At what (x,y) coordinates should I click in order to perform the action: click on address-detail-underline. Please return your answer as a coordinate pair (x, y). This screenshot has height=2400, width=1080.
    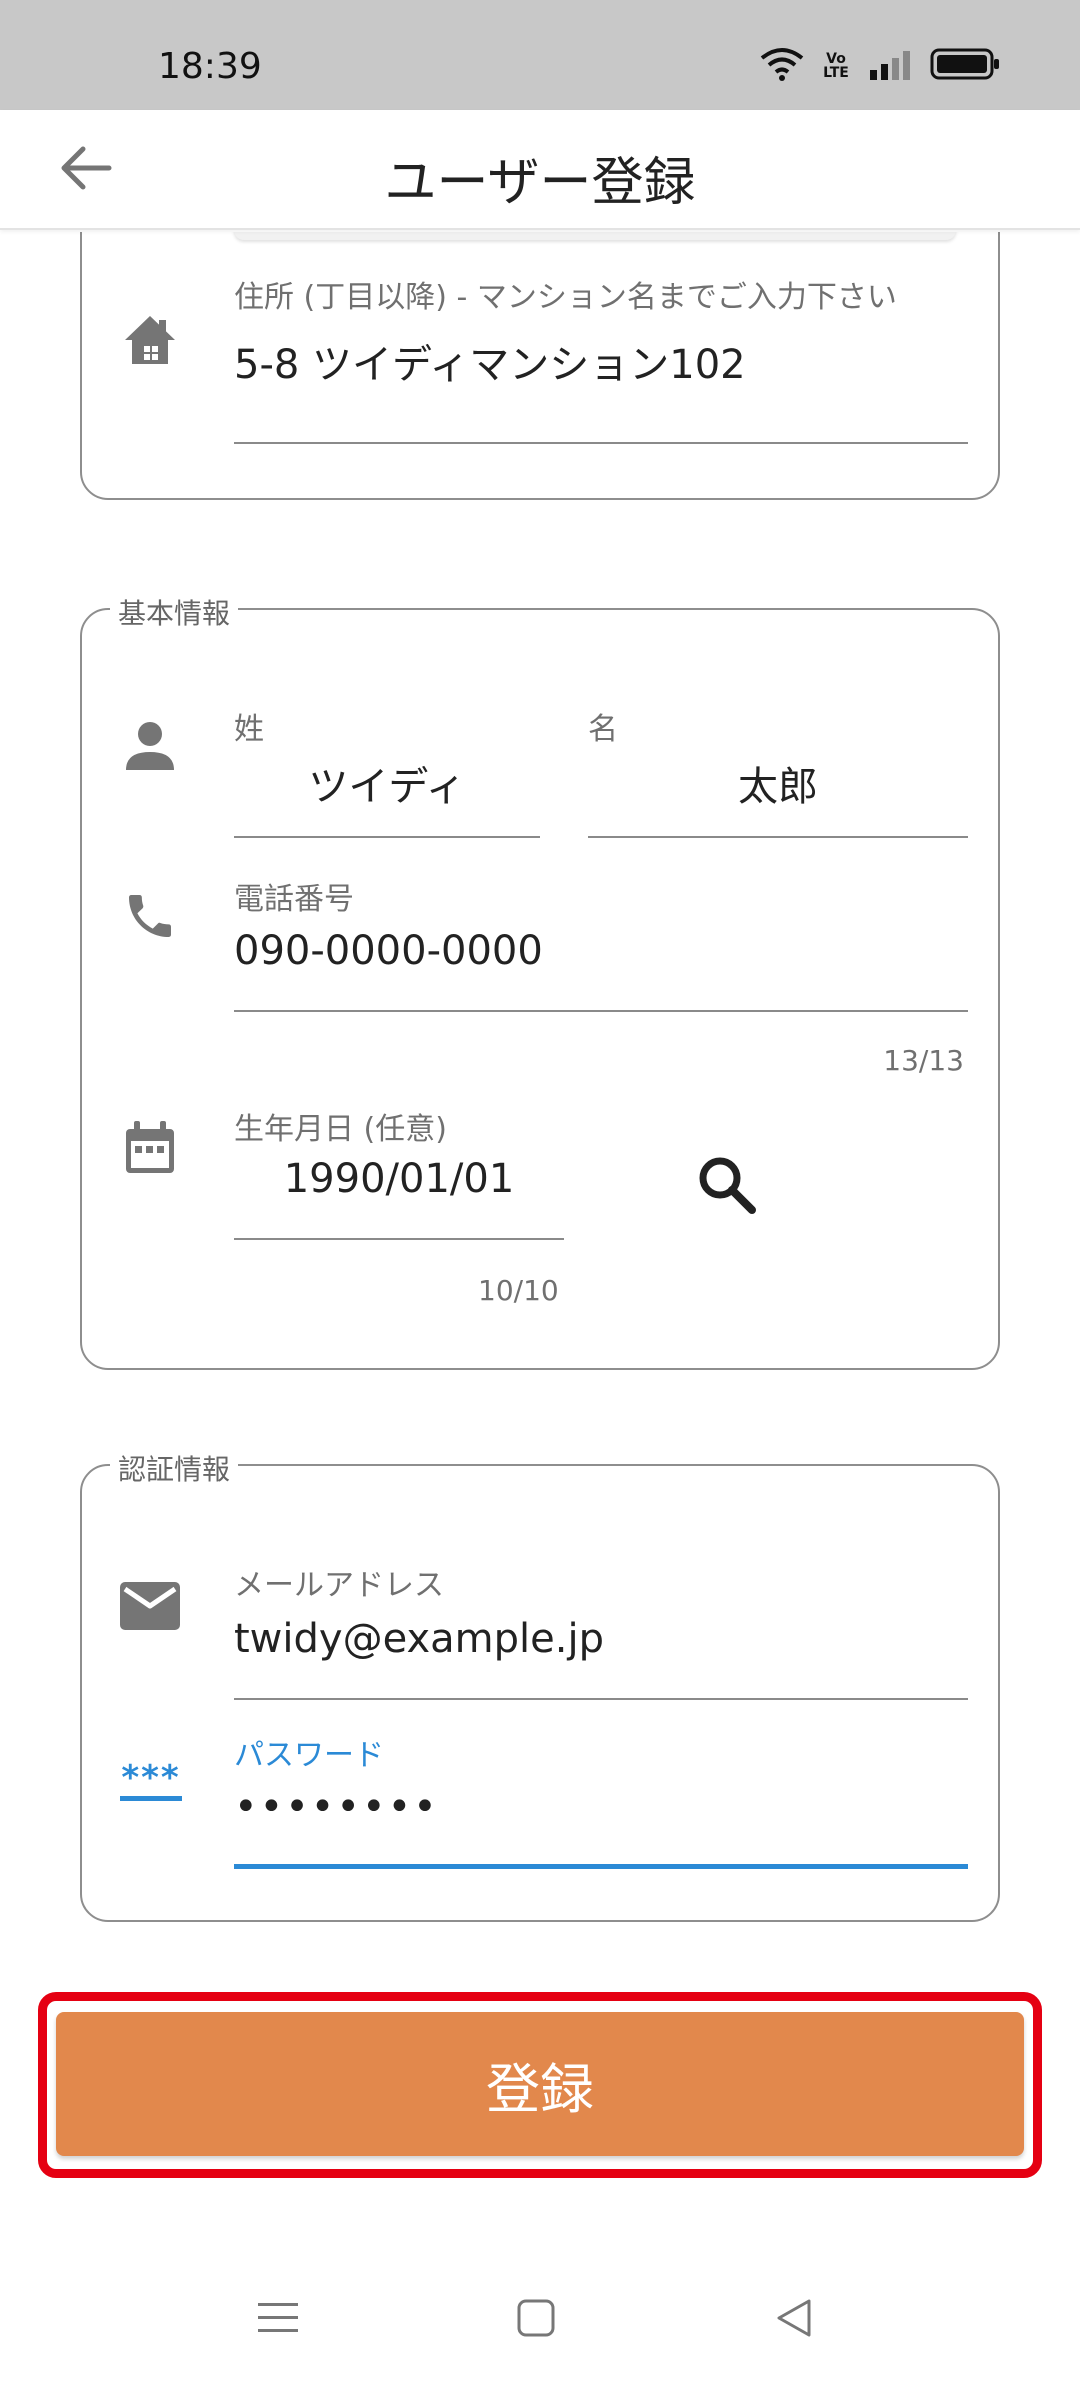
    Looking at the image, I should click on (601, 443).